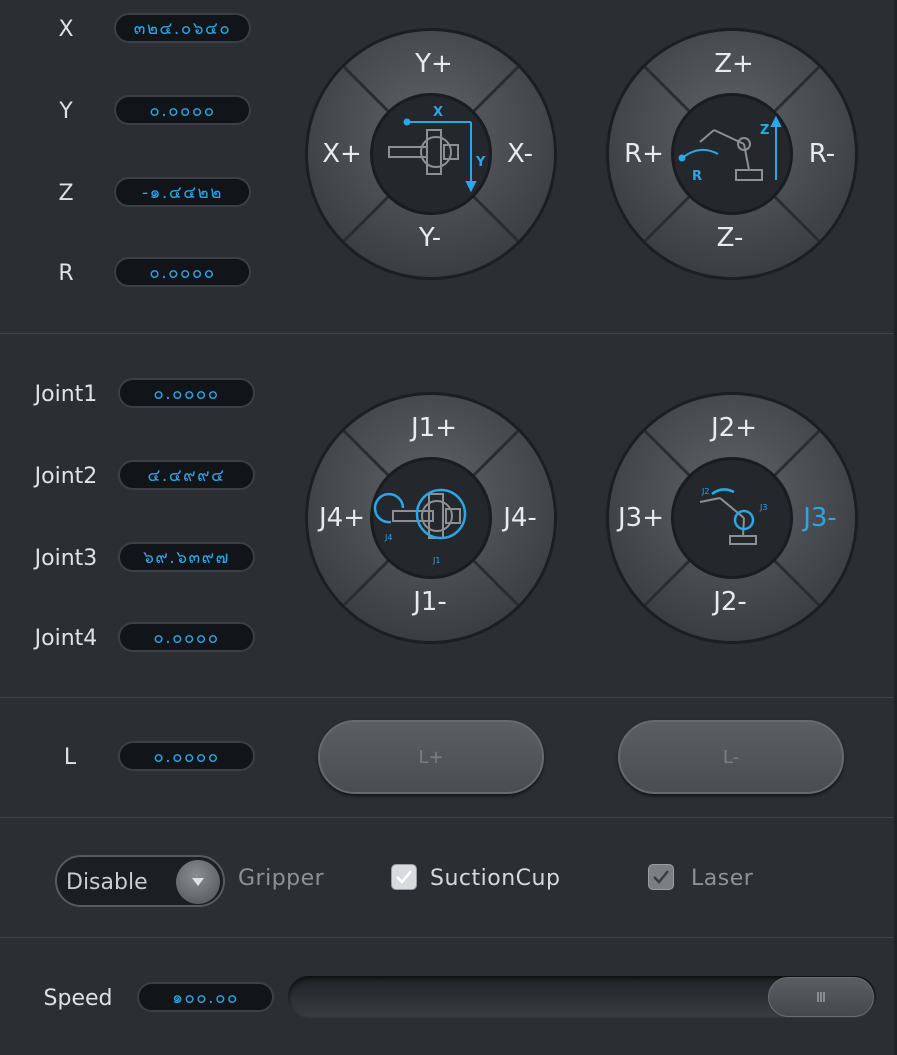 The image size is (897, 1055). I want to click on r-label: R, so click(66, 273).